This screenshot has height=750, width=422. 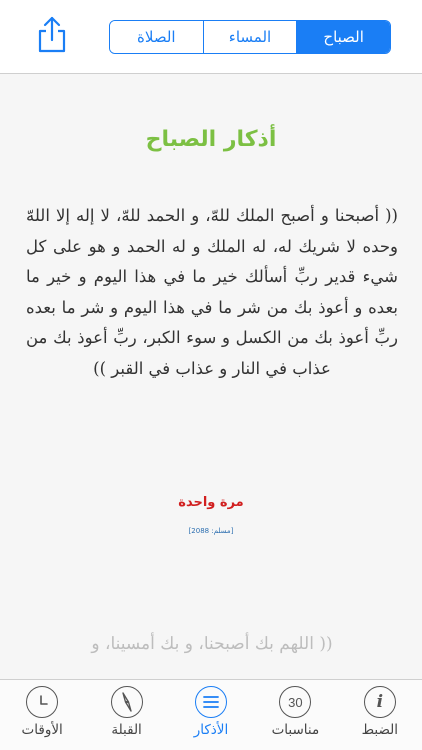 I want to click on tab-label: القبلة, so click(x=126, y=730).